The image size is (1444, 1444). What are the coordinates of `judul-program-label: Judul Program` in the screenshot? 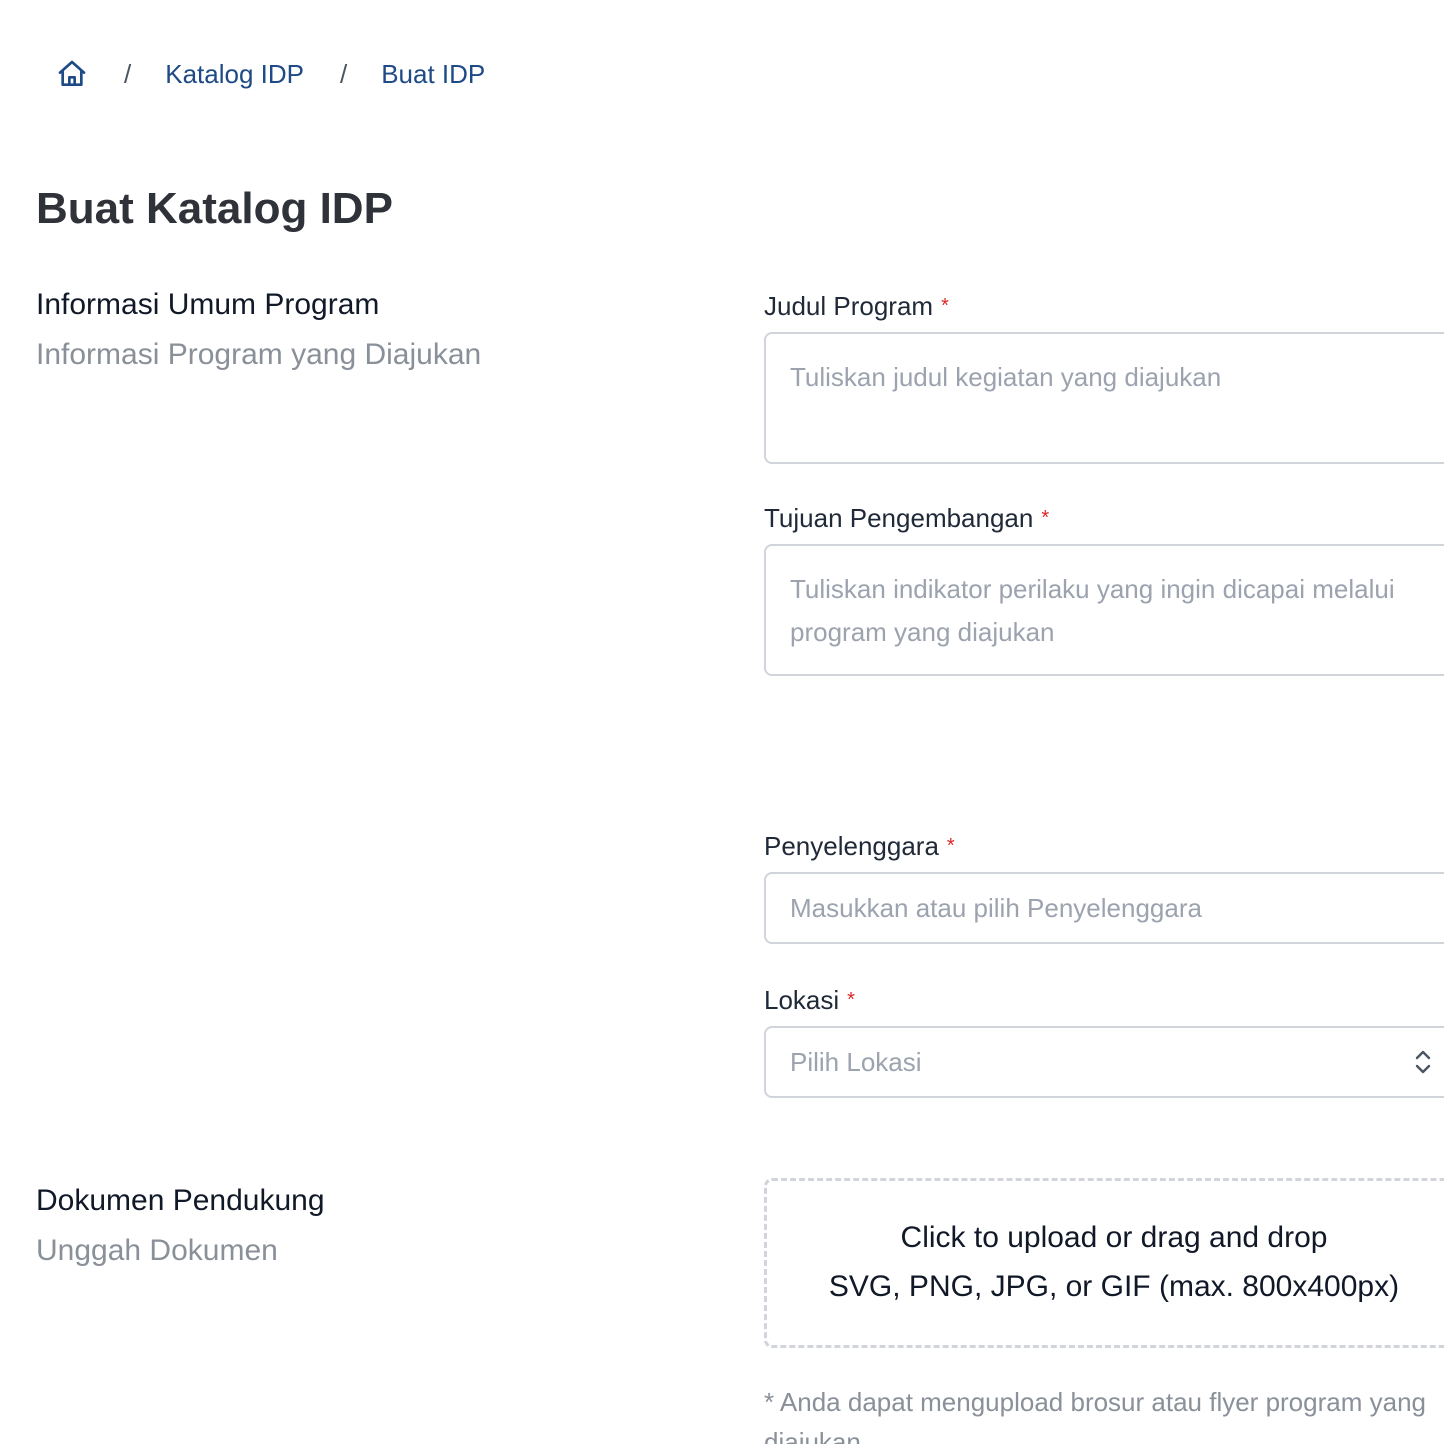 It's located at (849, 306).